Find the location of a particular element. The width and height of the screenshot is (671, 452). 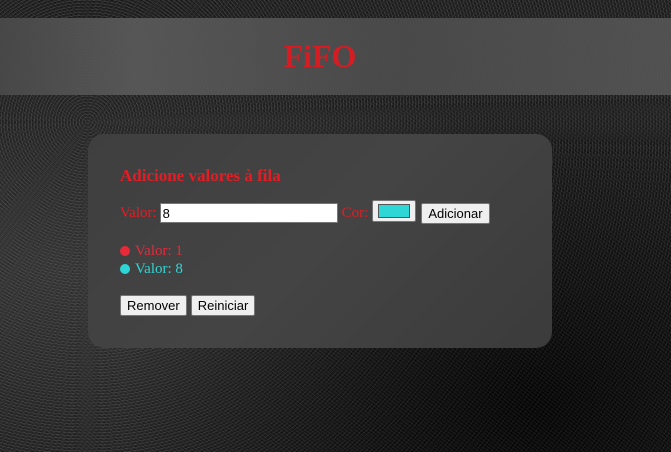

form-heading: Adicione valores à fila is located at coordinates (200, 175).